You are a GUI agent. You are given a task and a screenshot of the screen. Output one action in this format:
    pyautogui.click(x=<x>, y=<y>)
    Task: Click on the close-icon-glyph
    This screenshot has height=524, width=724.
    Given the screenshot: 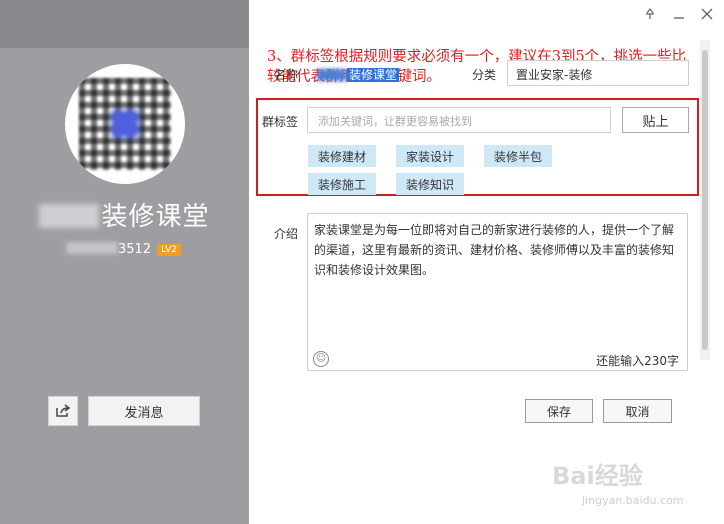 What is the action you would take?
    pyautogui.click(x=707, y=14)
    